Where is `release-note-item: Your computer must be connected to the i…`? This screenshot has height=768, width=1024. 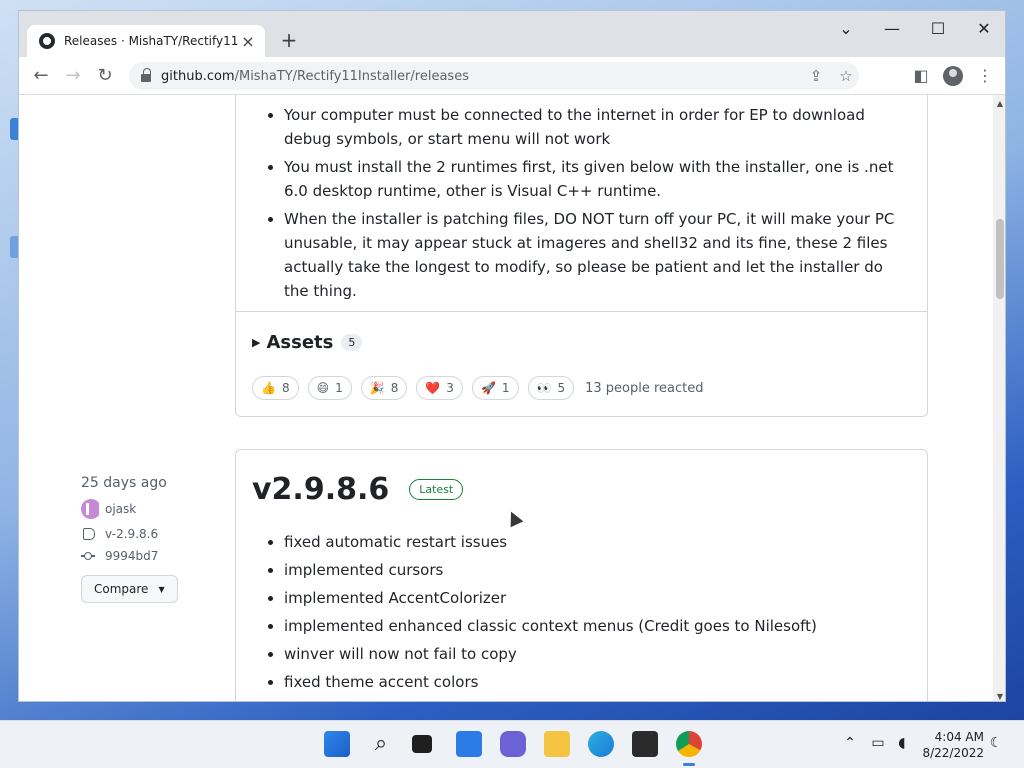 release-note-item: Your computer must be connected to the i… is located at coordinates (594, 127).